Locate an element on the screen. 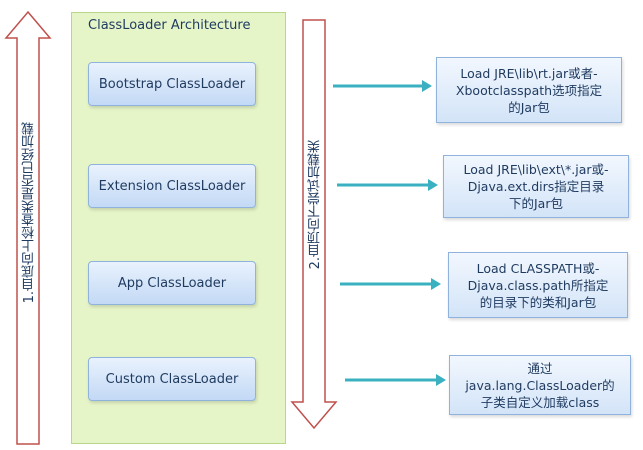  app-classloader-box: App ClassLoader is located at coordinates (172, 283).